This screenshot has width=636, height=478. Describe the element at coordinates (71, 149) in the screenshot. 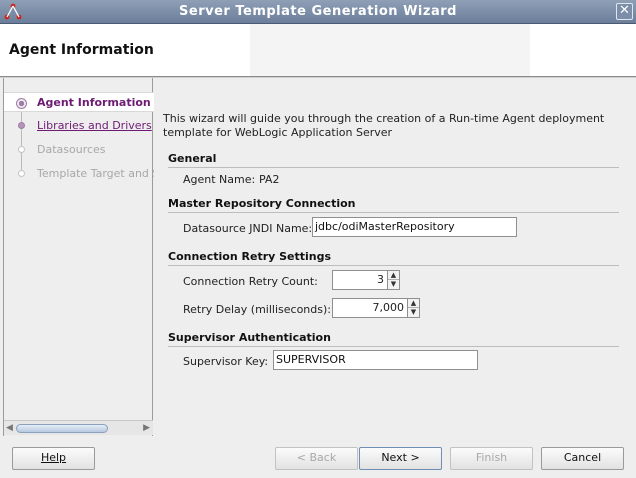

I see `nav-step-label: Datasources` at that location.